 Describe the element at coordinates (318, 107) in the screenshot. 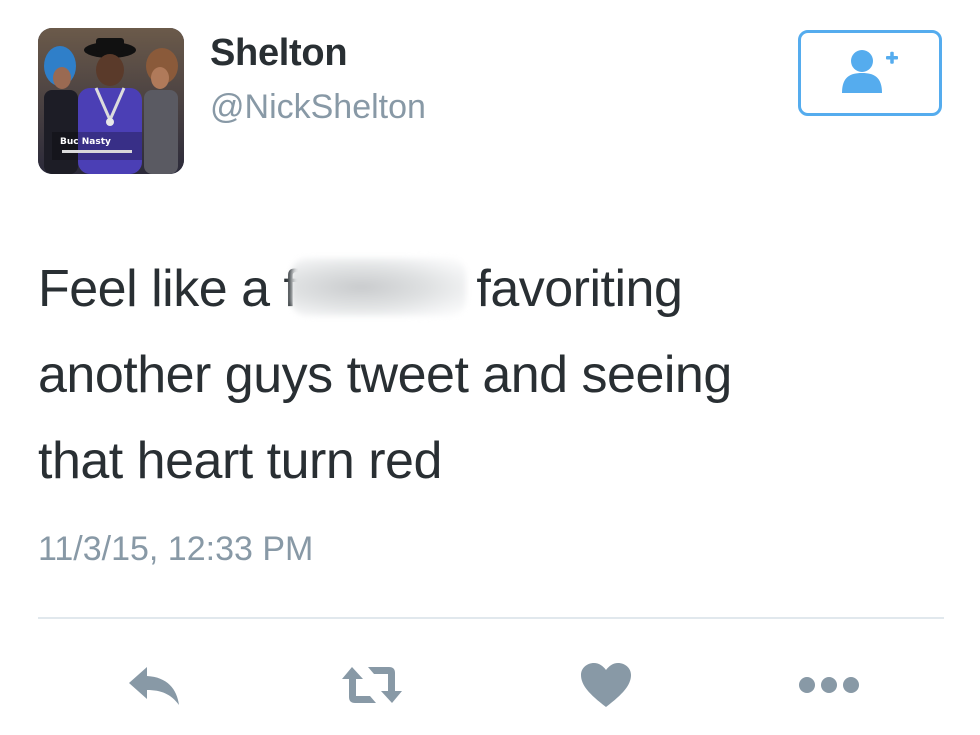

I see `user-handle: @NickShelton` at that location.